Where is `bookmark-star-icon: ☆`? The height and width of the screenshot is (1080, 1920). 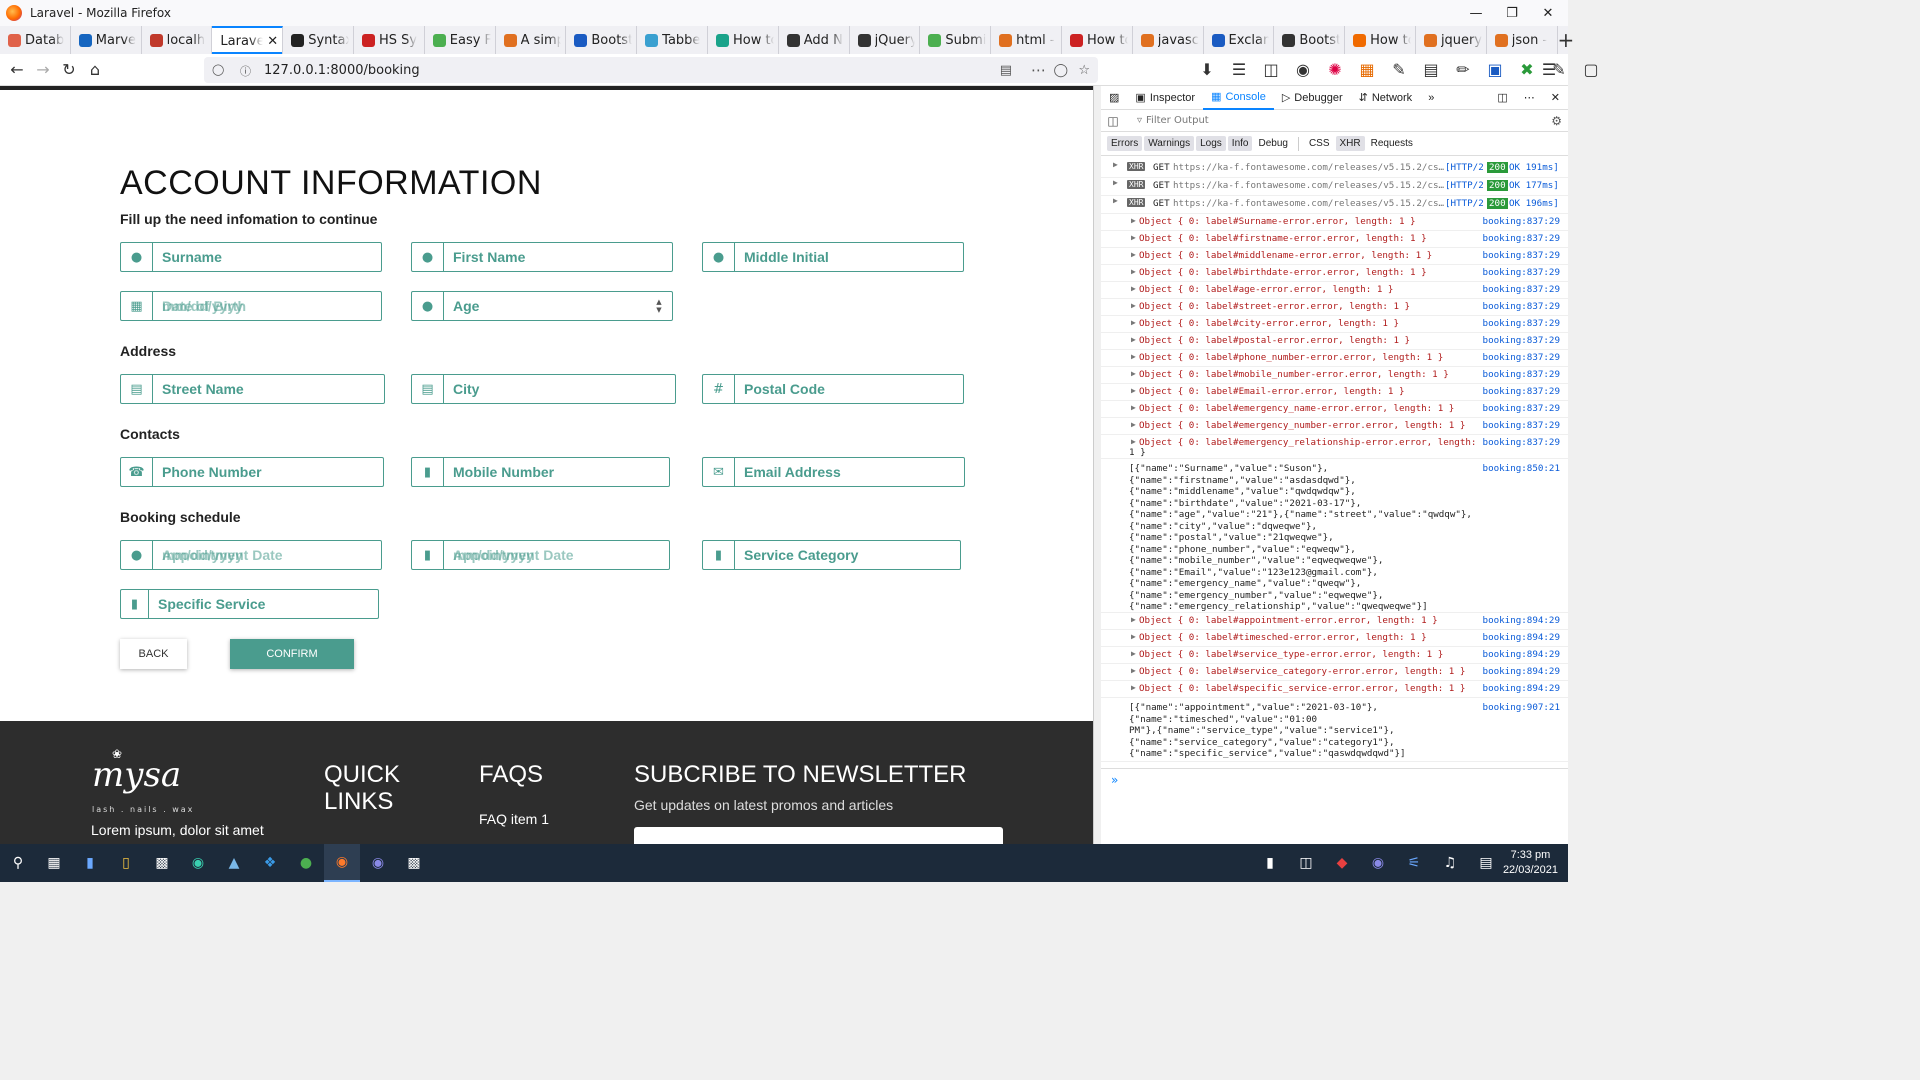
bookmark-star-icon: ☆ is located at coordinates (1084, 70).